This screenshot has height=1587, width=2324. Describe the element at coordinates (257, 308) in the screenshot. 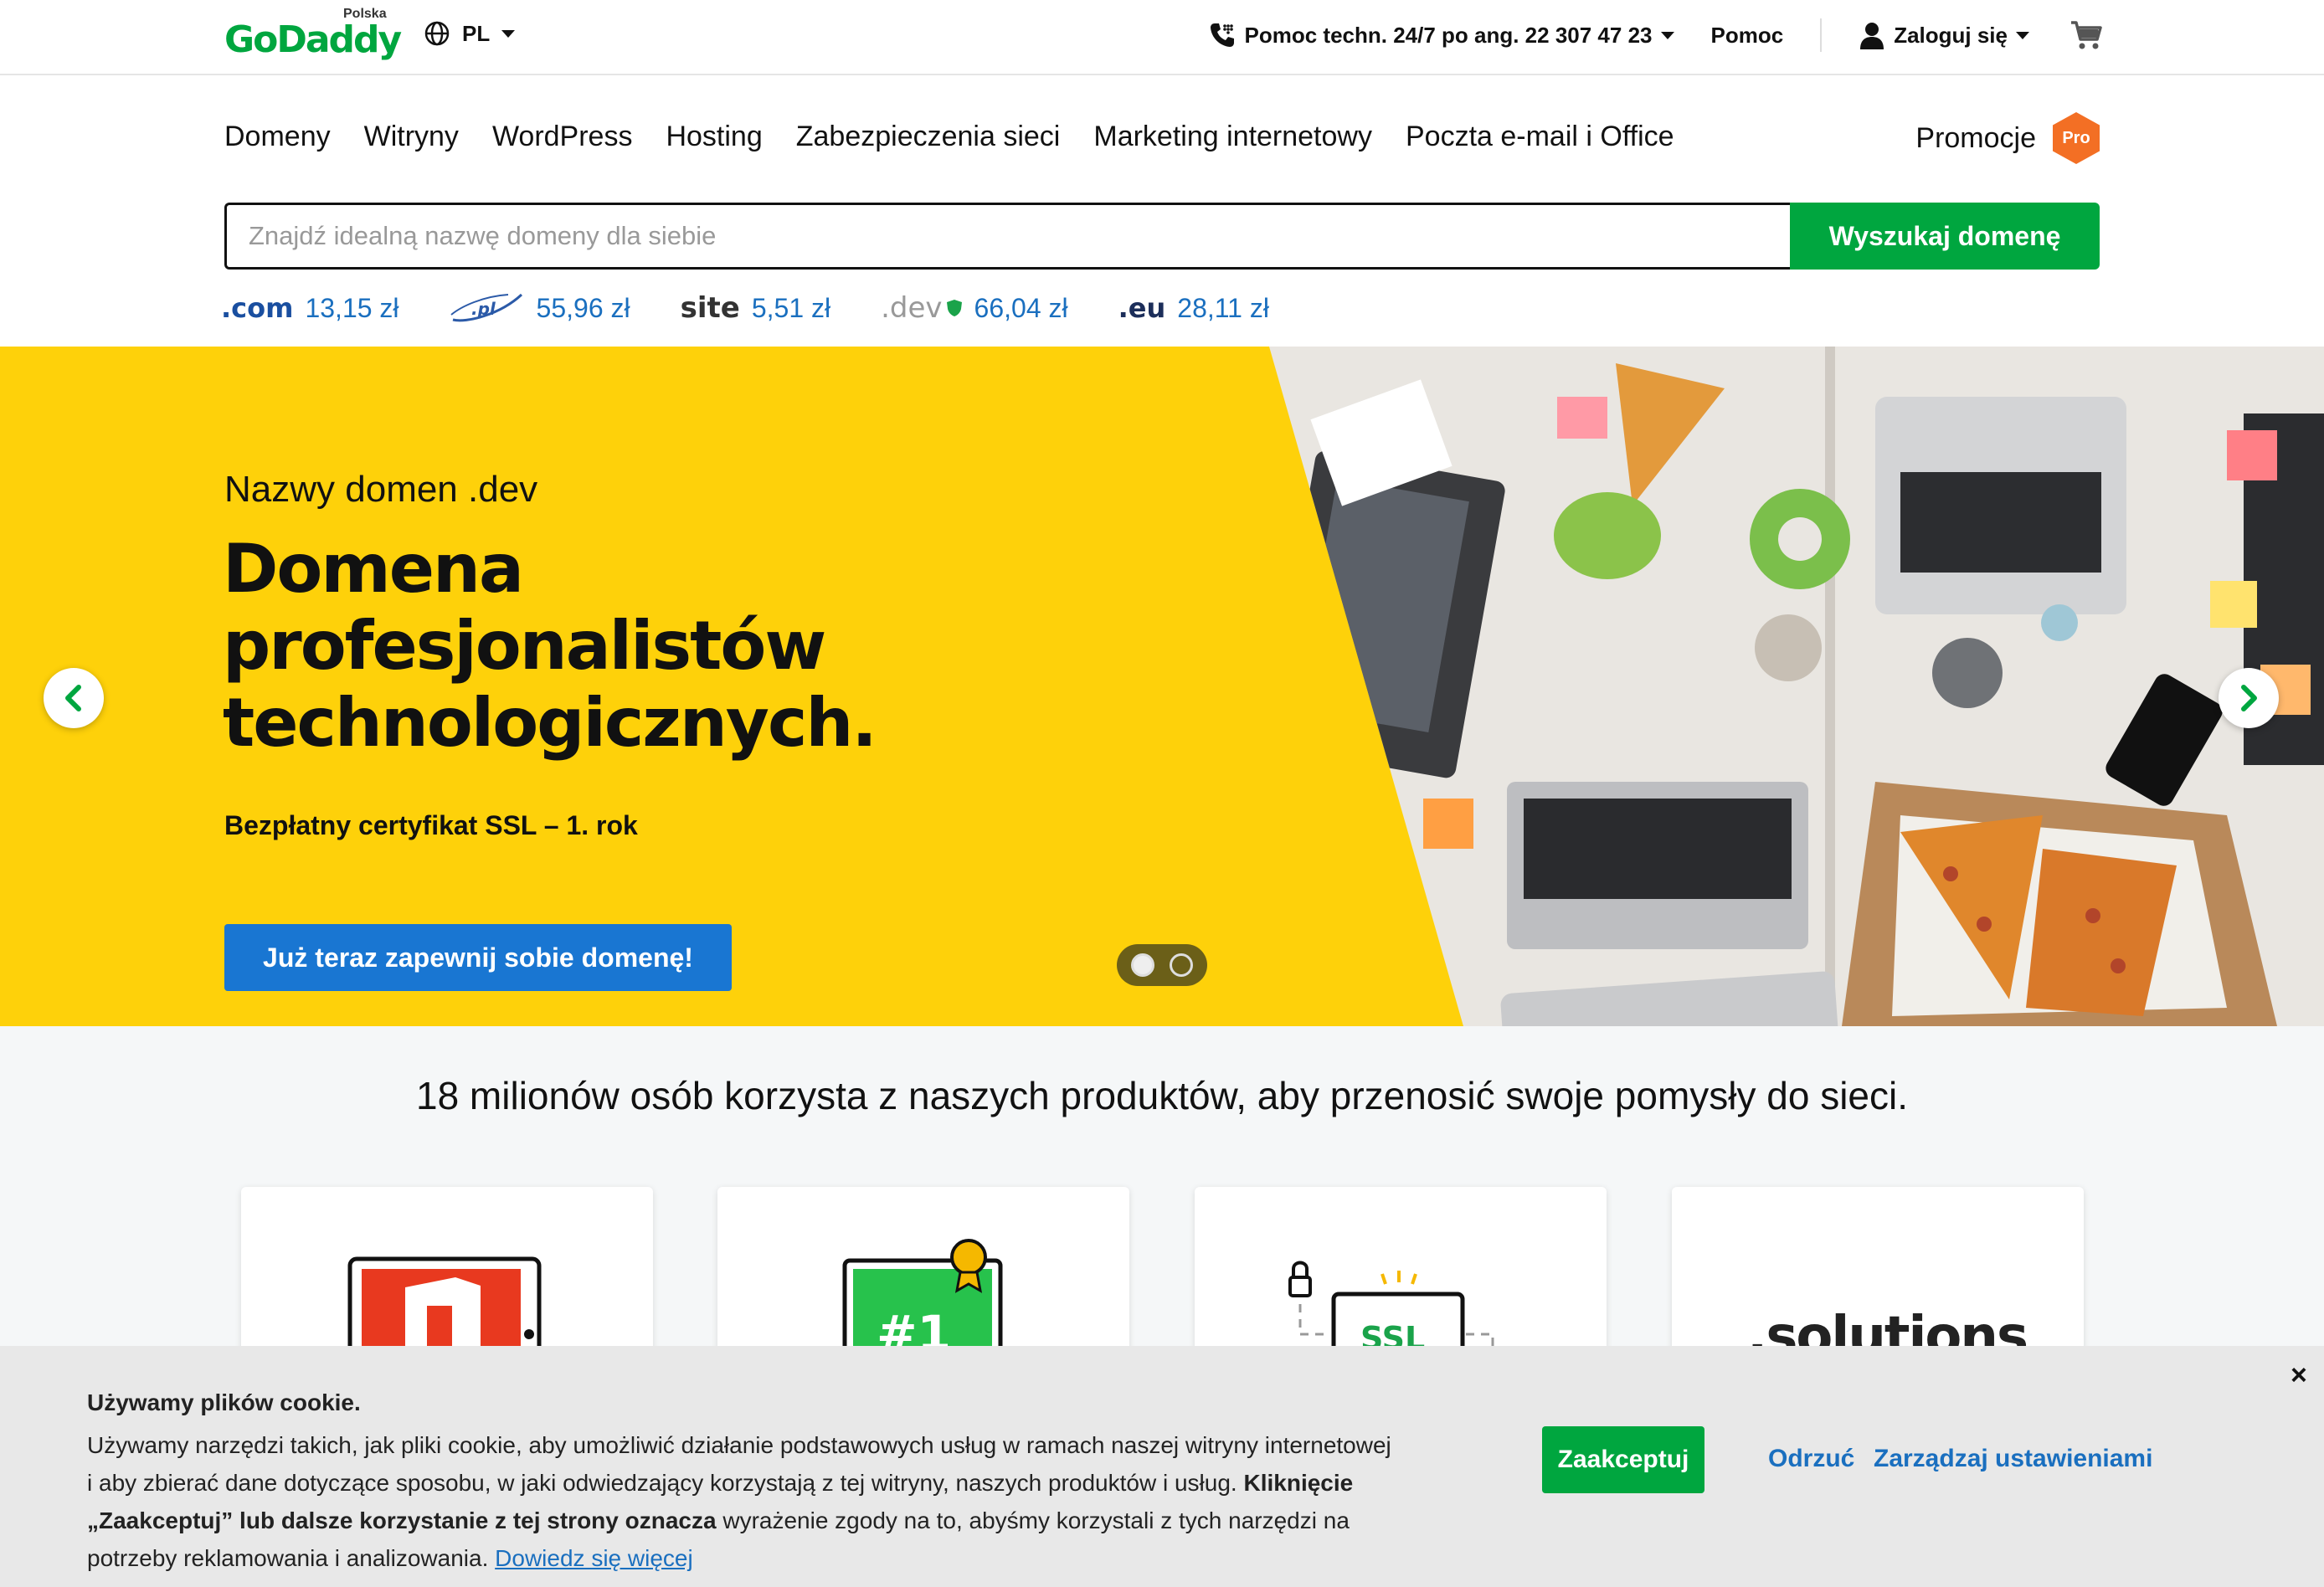

I see `tld-logo-com: .com` at that location.